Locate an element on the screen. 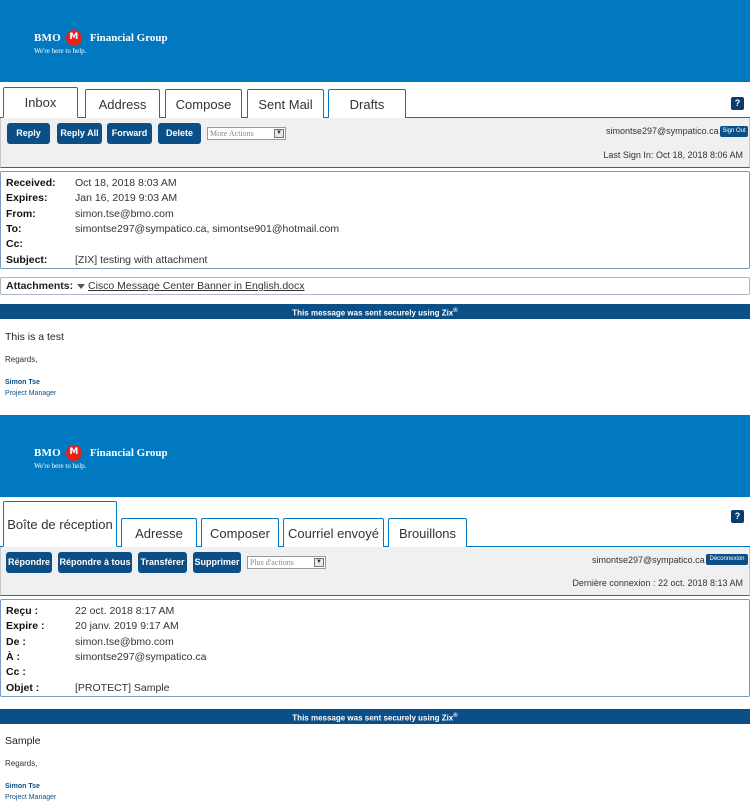  tab-inbox: Inbox is located at coordinates (40, 102).